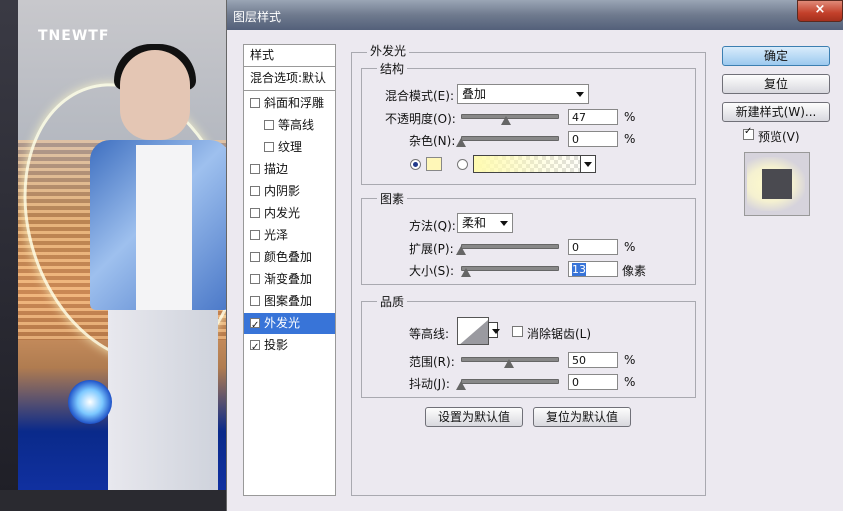 Image resolution: width=843 pixels, height=511 pixels. What do you see at coordinates (593, 360) in the screenshot?
I see `range-input: 50` at bounding box center [593, 360].